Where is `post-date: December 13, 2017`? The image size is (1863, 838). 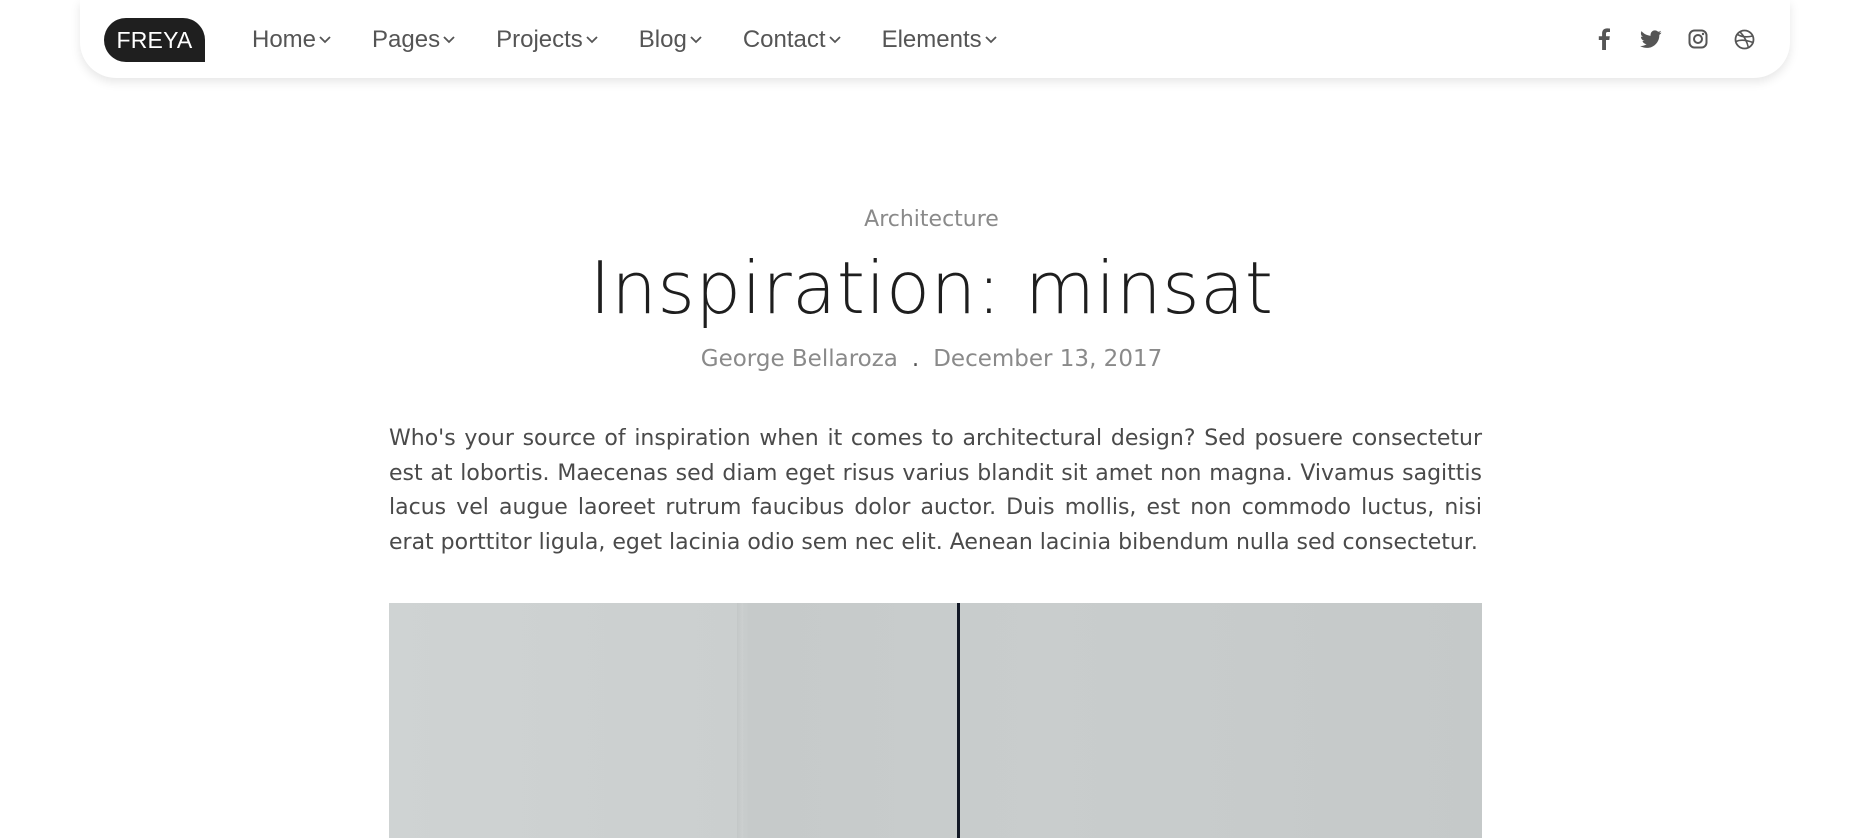 post-date: December 13, 2017 is located at coordinates (1048, 359).